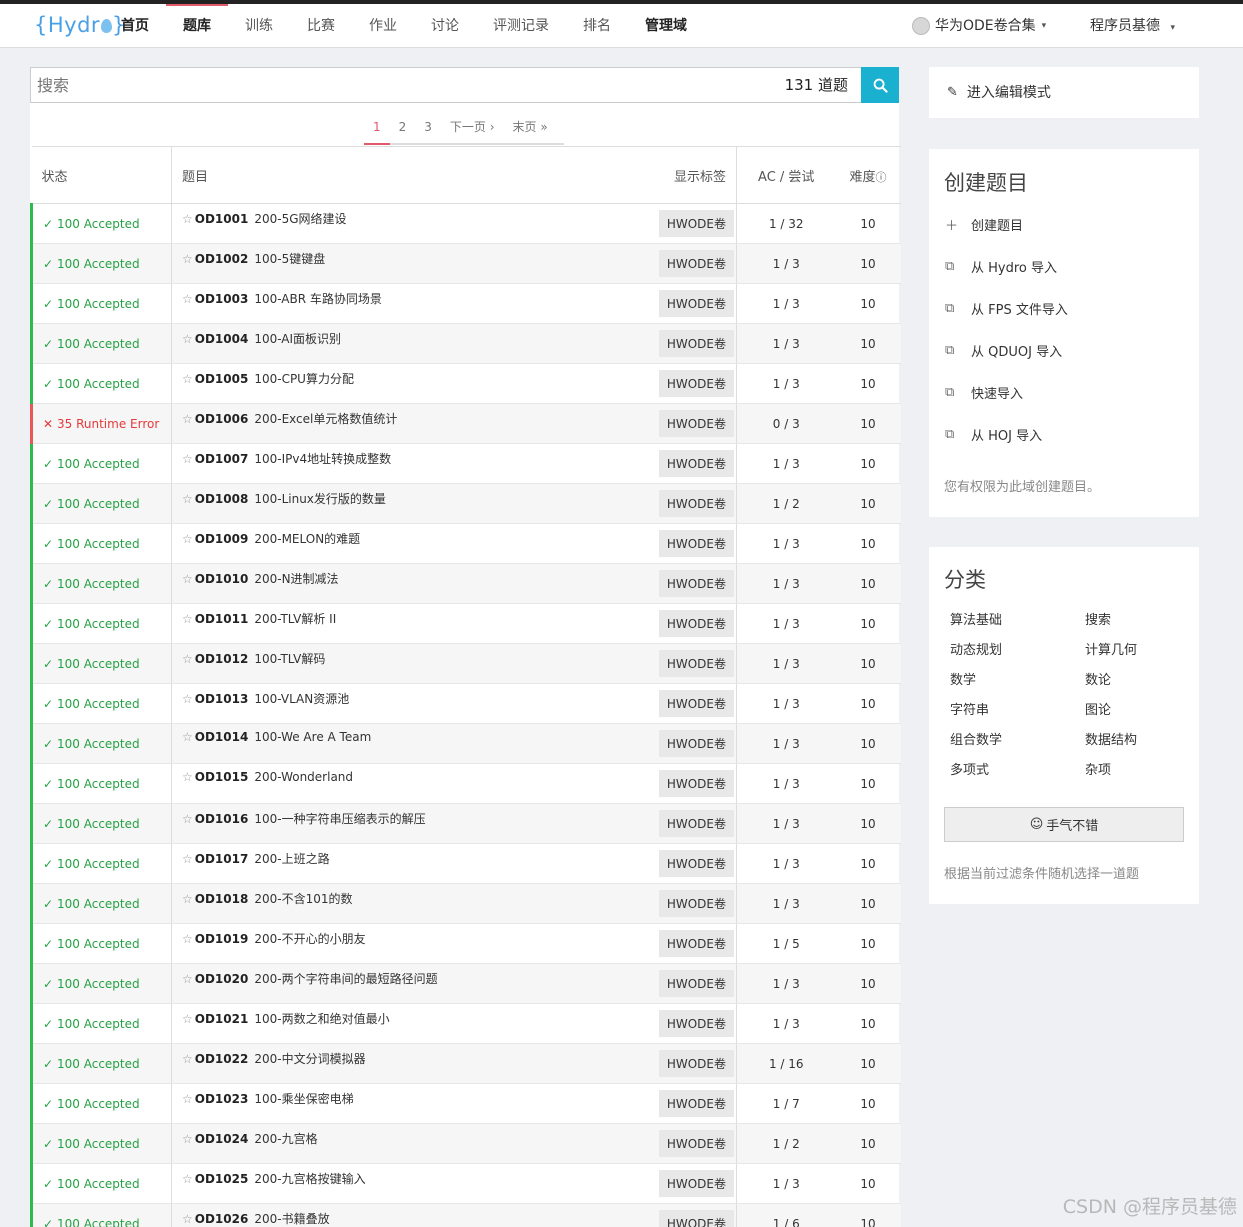  What do you see at coordinates (222, 1139) in the screenshot?
I see `problem-id: OD1024` at bounding box center [222, 1139].